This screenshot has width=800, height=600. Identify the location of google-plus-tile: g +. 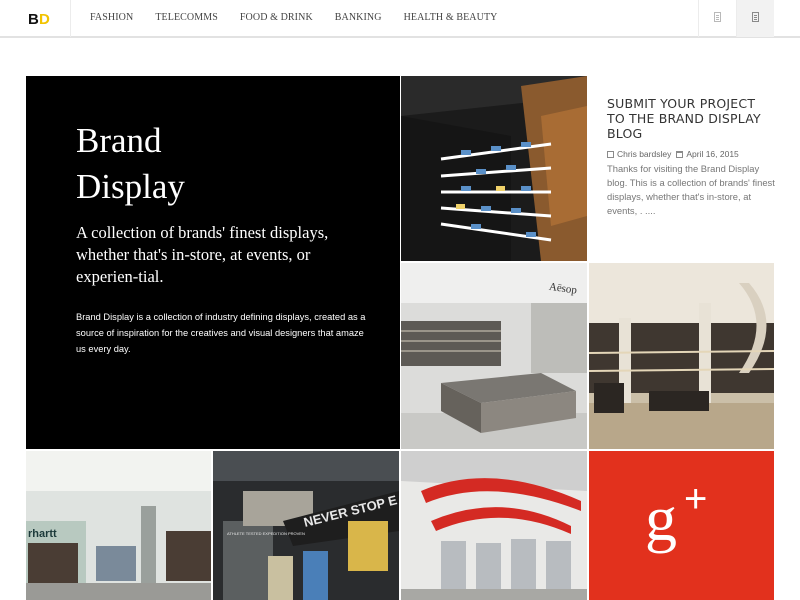
(681, 525).